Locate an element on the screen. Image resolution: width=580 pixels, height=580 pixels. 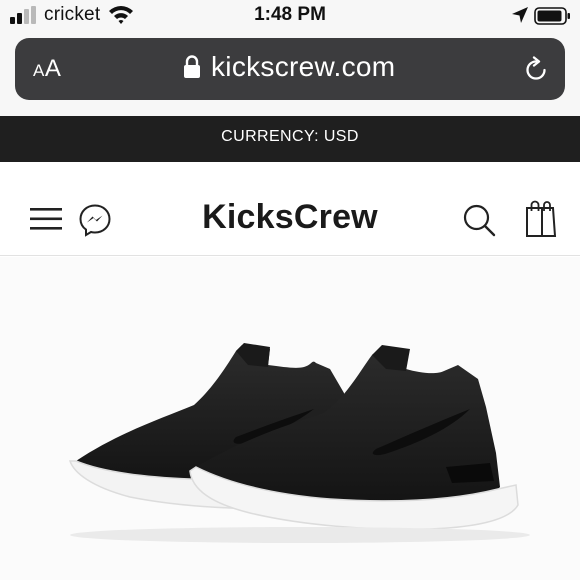
address-bar: AA kickscrew.com is located at coordinates (290, 69).